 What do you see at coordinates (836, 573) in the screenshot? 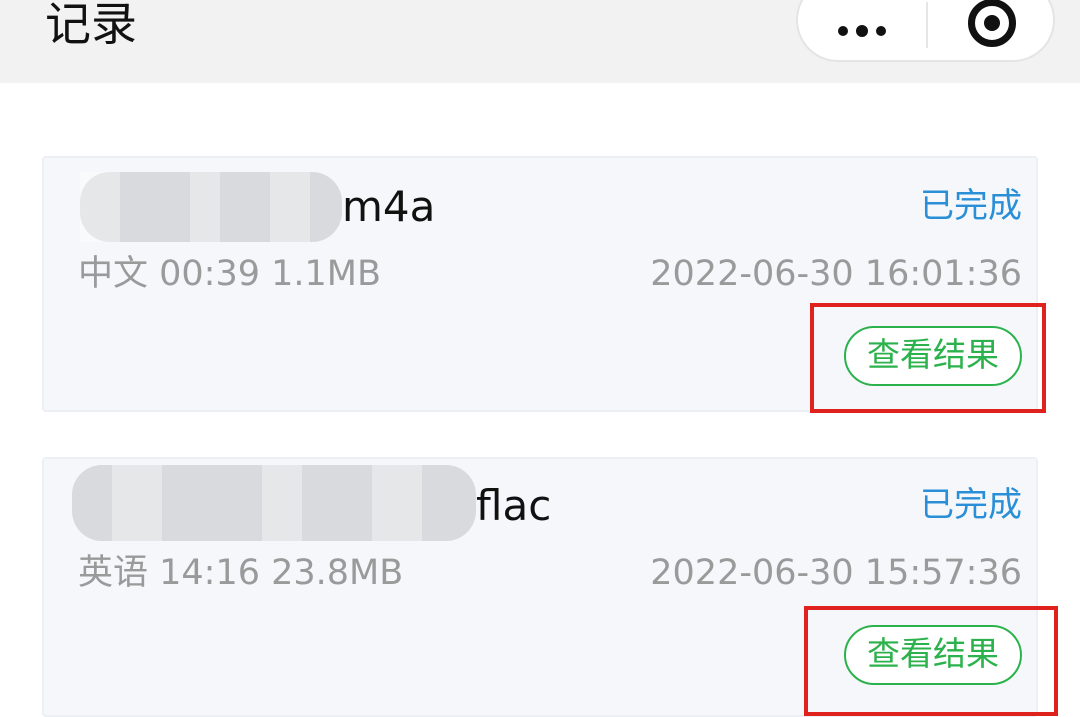
I see `record-datetime: 2022-06-30 15:57:36` at bounding box center [836, 573].